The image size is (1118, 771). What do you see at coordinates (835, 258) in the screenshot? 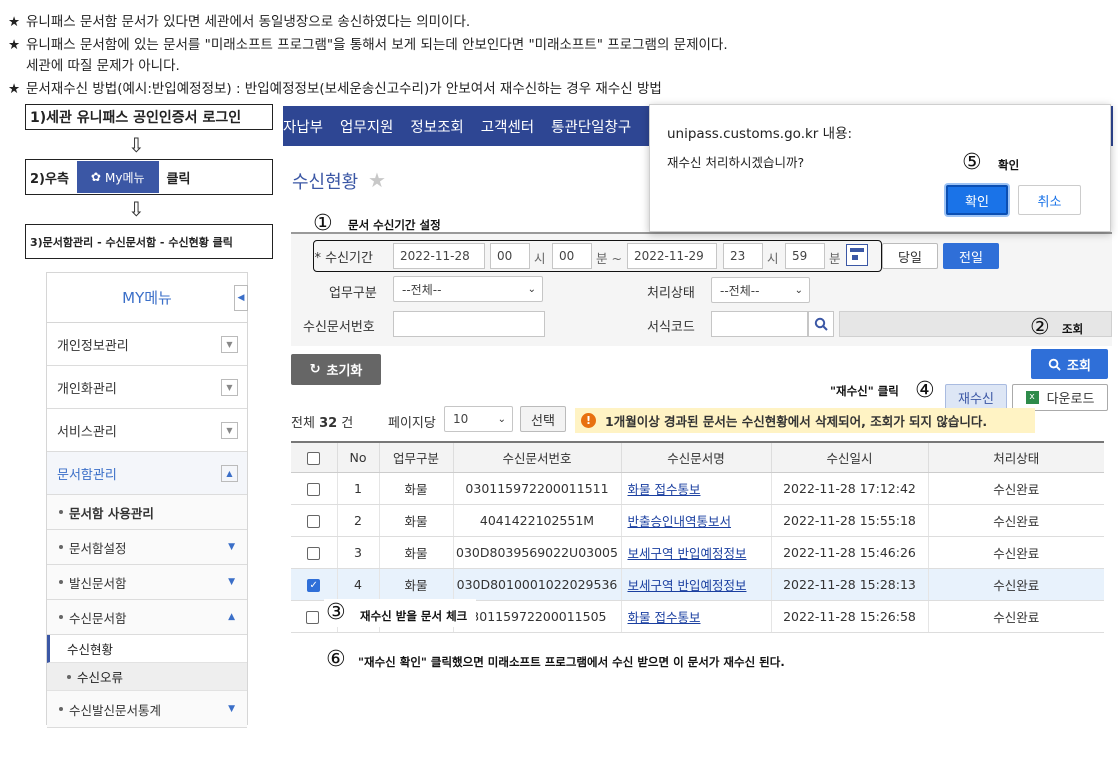
I see `minute-unit-label: 분` at bounding box center [835, 258].